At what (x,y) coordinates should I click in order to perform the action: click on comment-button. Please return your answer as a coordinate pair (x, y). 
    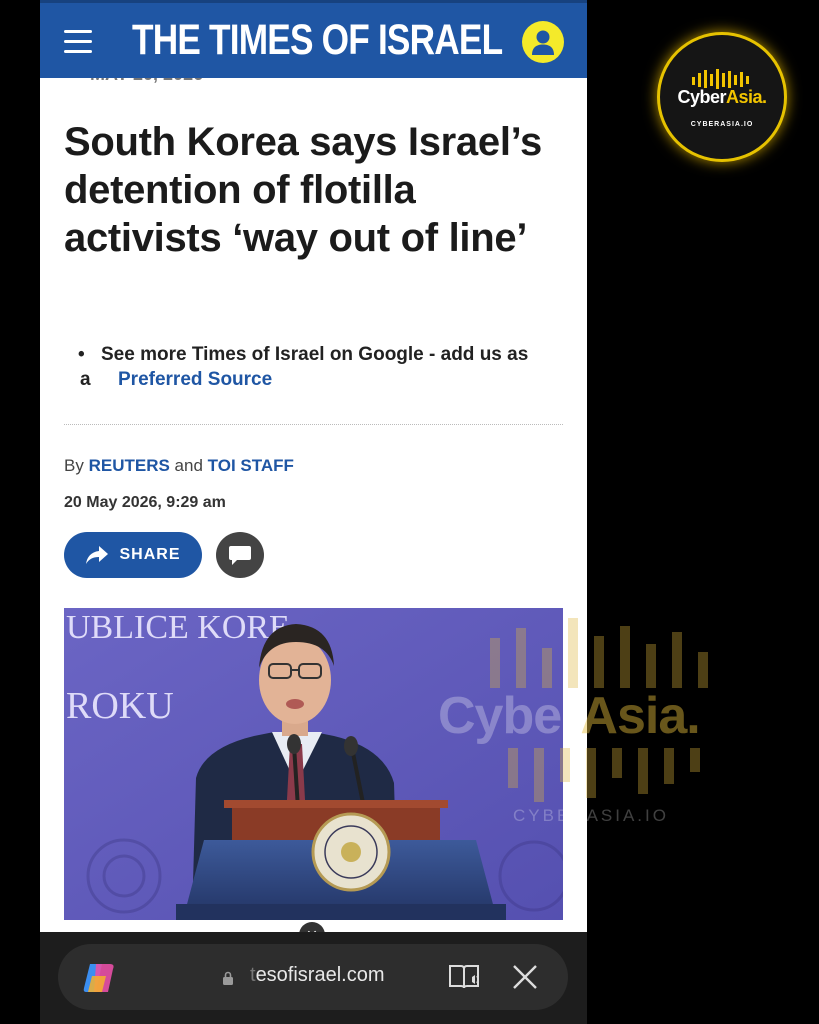
    Looking at the image, I should click on (240, 555).